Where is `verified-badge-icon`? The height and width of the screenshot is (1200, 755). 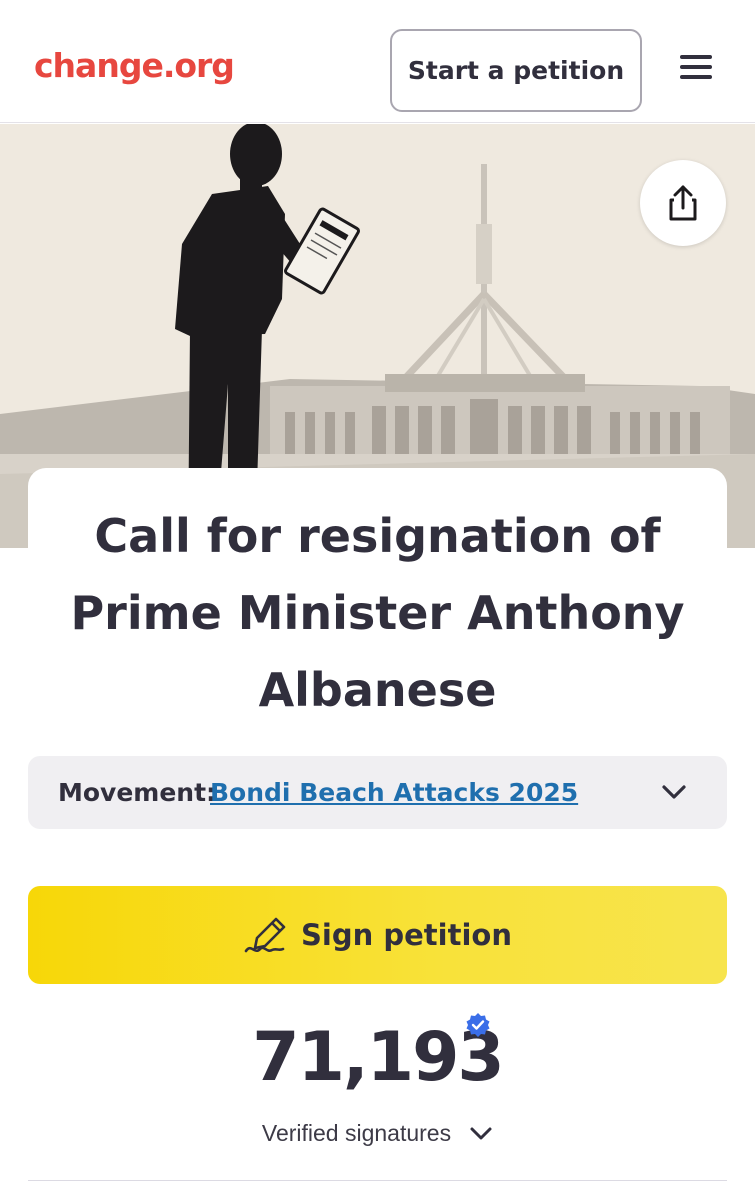 verified-badge-icon is located at coordinates (478, 1025).